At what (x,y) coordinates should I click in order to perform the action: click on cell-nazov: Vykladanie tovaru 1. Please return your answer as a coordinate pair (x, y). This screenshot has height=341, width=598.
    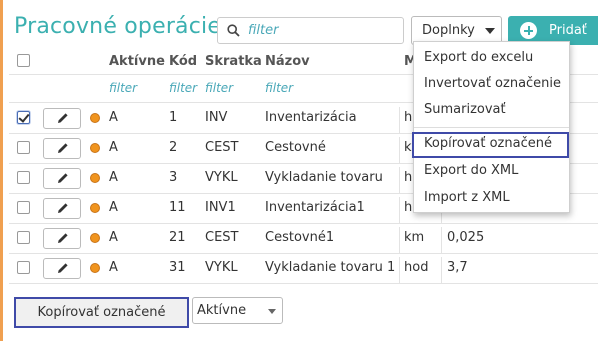
    Looking at the image, I should click on (330, 267).